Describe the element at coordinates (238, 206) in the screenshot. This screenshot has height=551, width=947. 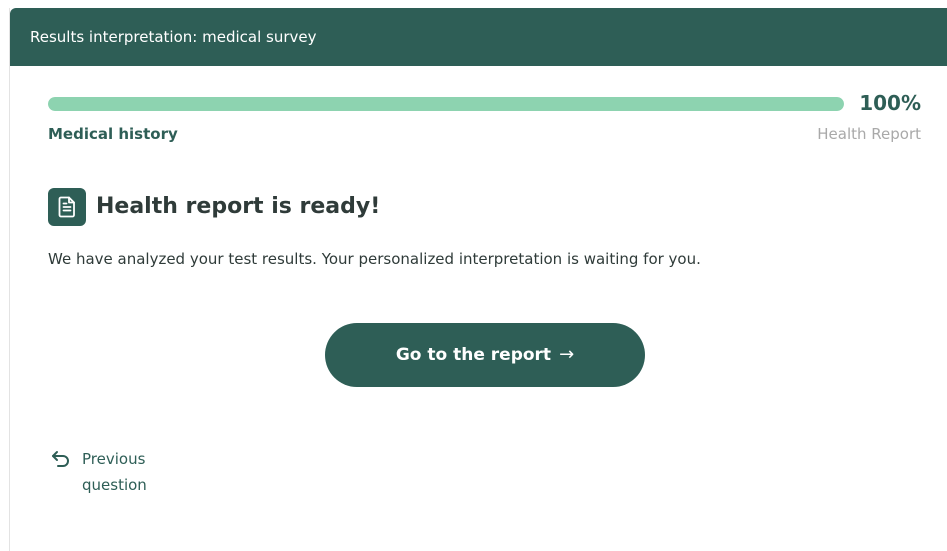
I see `ready-title: Health report is ready!` at that location.